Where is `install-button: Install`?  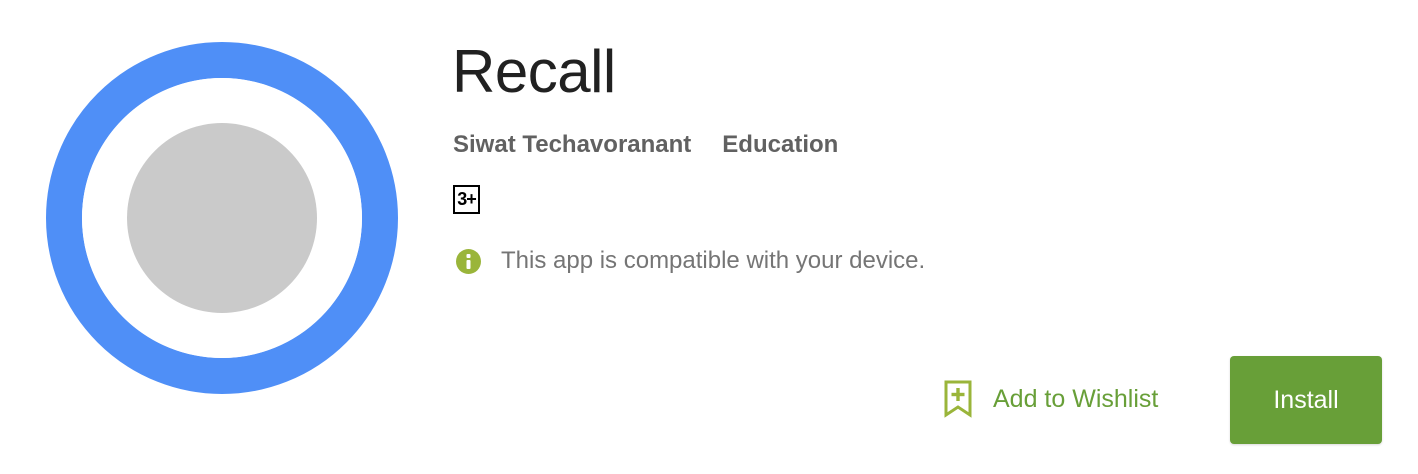 install-button: Install is located at coordinates (1306, 400).